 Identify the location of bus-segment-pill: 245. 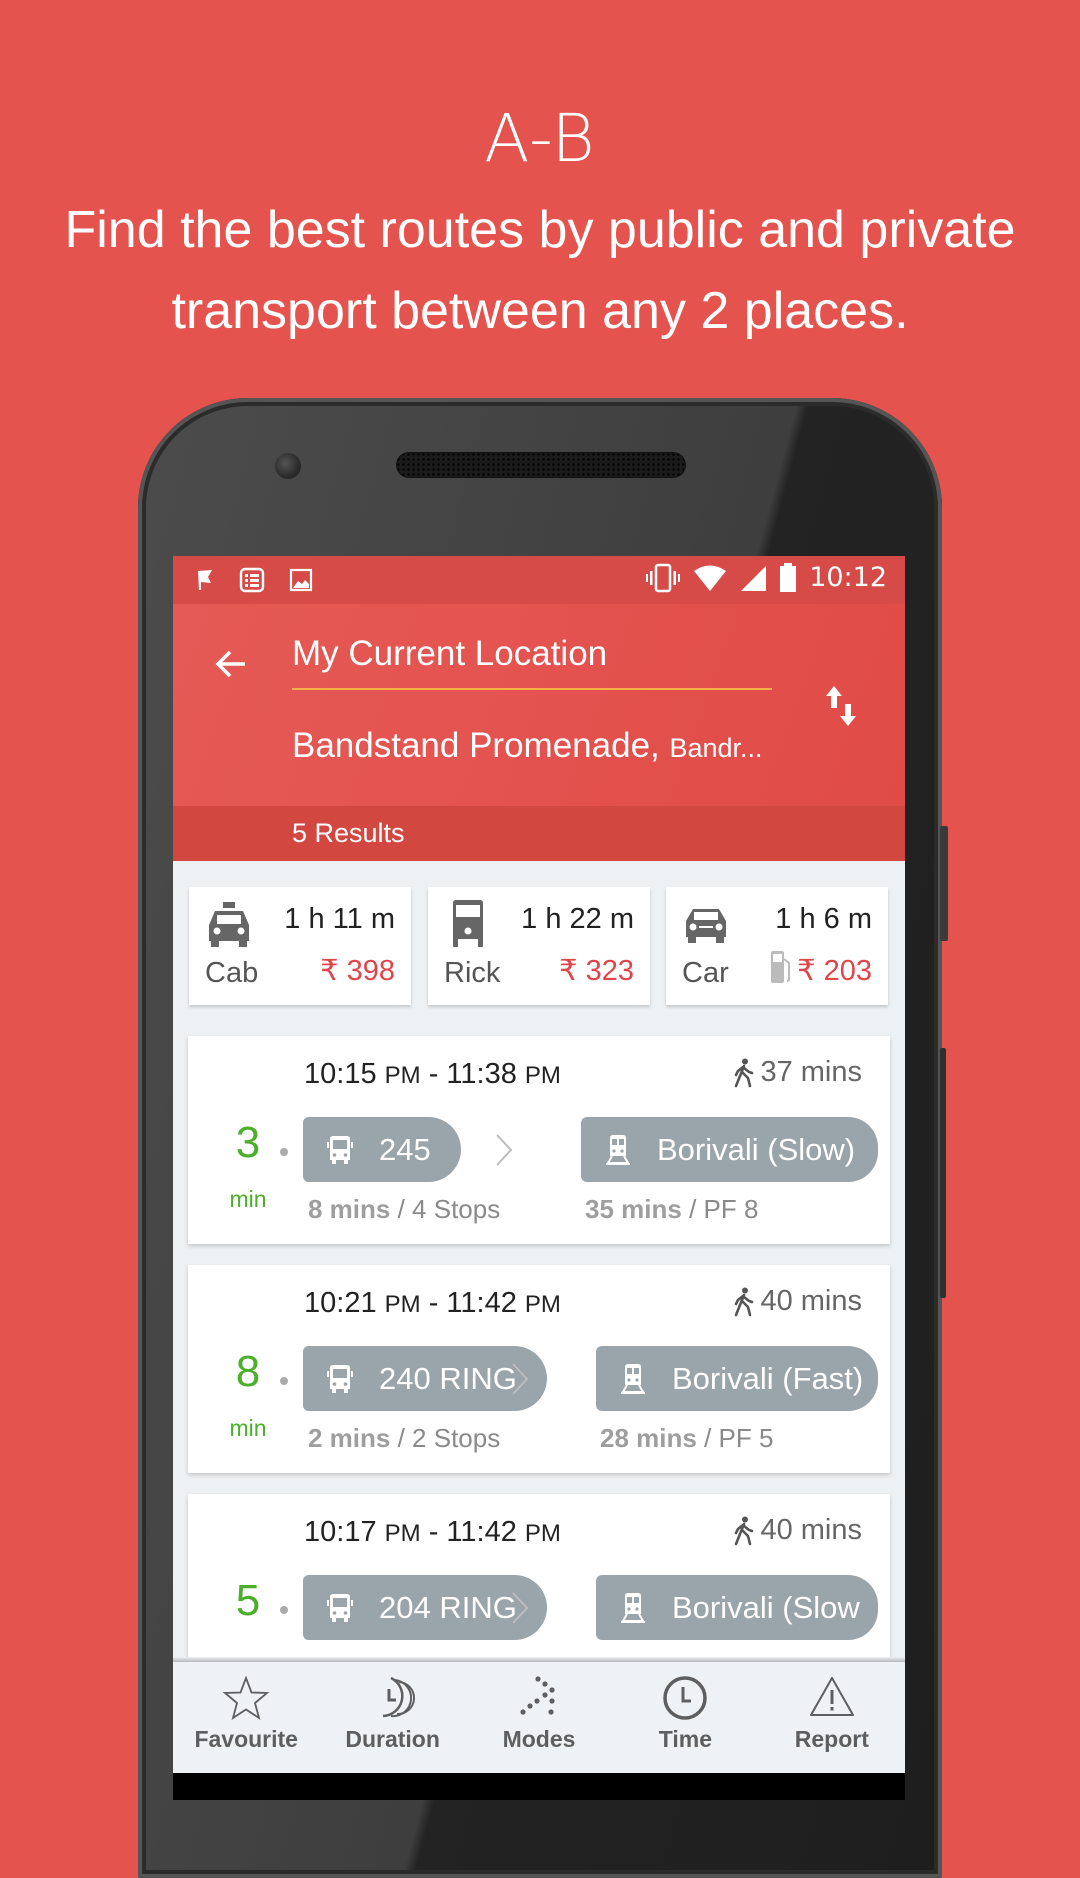
(382, 1149).